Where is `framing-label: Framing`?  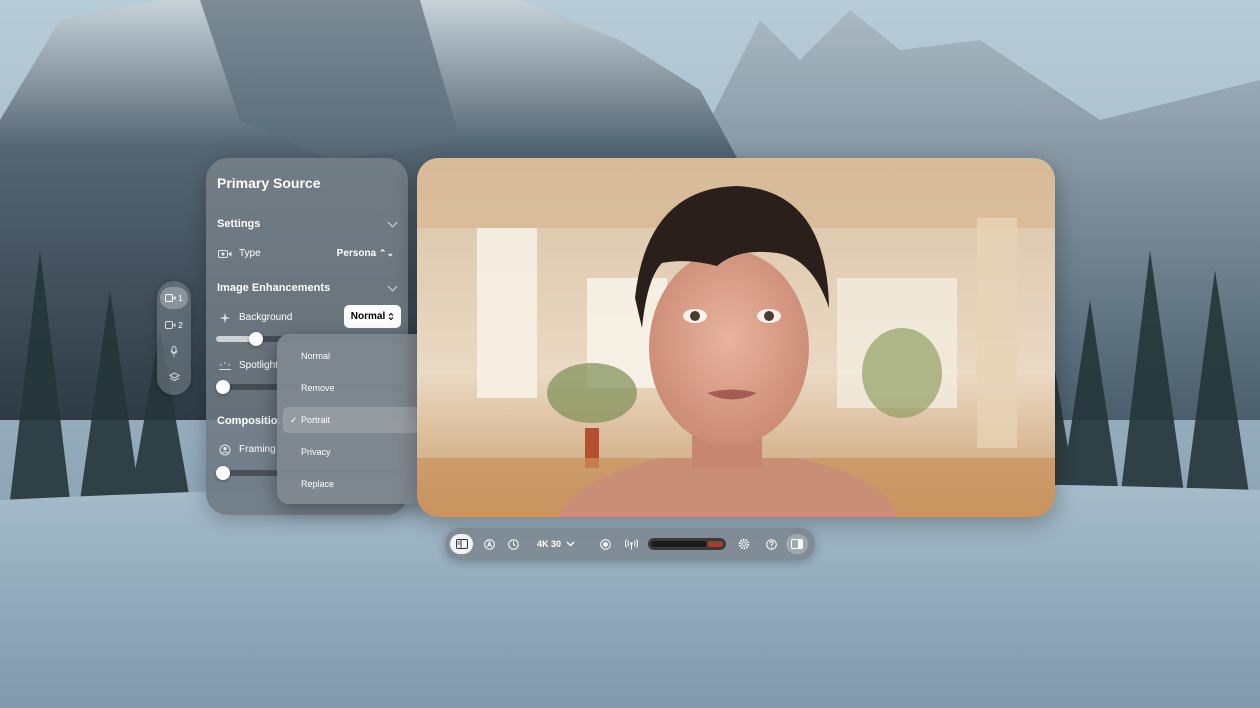
framing-label: Framing is located at coordinates (257, 449).